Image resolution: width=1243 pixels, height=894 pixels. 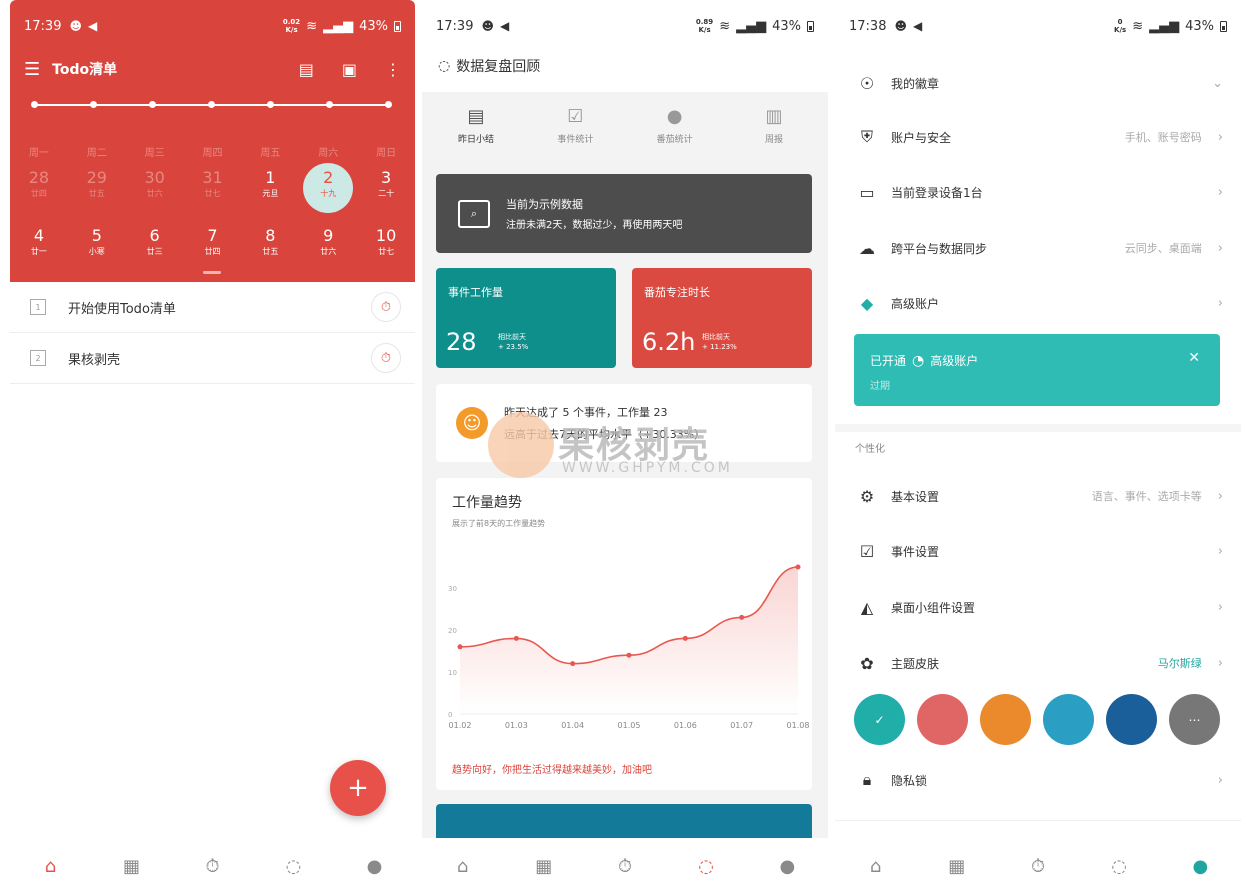 I want to click on settings-row-widgets: ◭ 桌面小组件设置 ›, so click(x=1038, y=607).